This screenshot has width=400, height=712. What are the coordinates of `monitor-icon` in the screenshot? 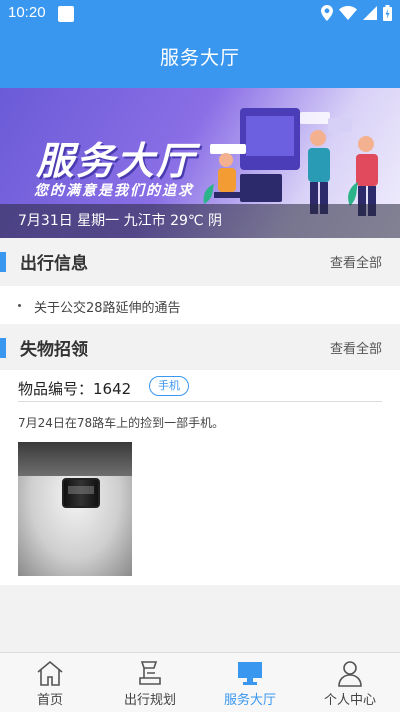 It's located at (250, 673).